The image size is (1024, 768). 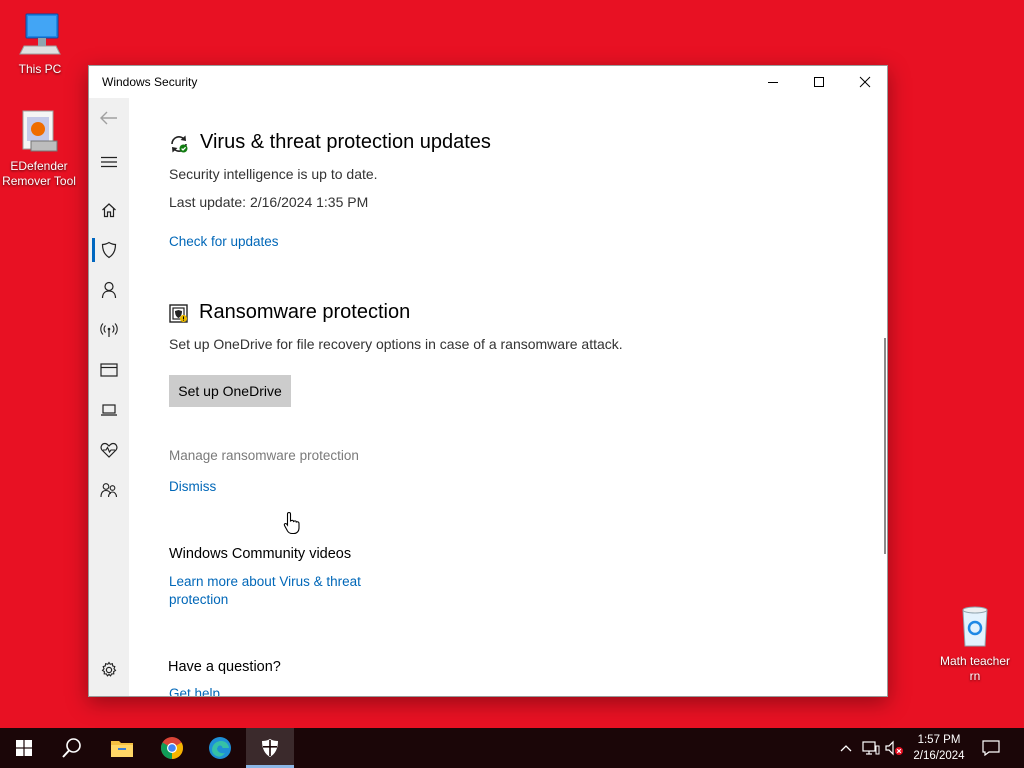 I want to click on maximize-button, so click(x=819, y=82).